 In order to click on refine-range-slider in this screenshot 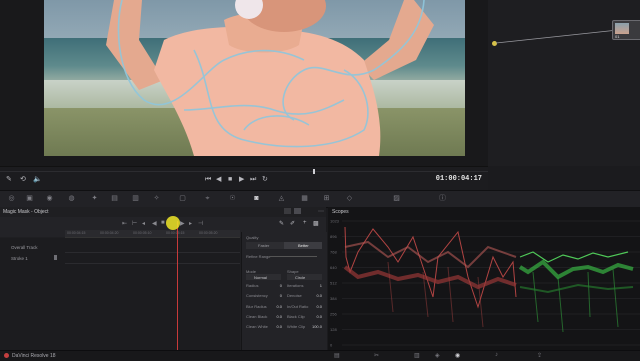, I will do `click(293, 256)`.